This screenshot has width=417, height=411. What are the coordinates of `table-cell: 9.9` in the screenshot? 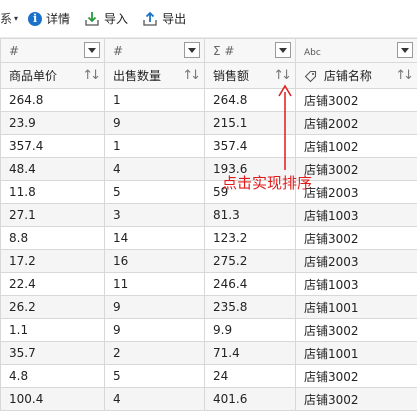 It's located at (250, 330).